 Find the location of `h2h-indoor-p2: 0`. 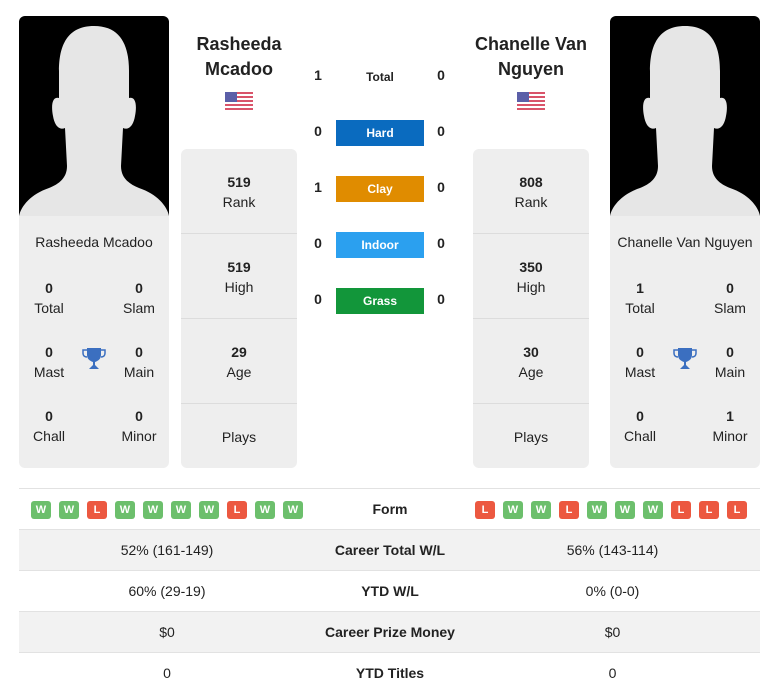

h2h-indoor-p2: 0 is located at coordinates (441, 243).